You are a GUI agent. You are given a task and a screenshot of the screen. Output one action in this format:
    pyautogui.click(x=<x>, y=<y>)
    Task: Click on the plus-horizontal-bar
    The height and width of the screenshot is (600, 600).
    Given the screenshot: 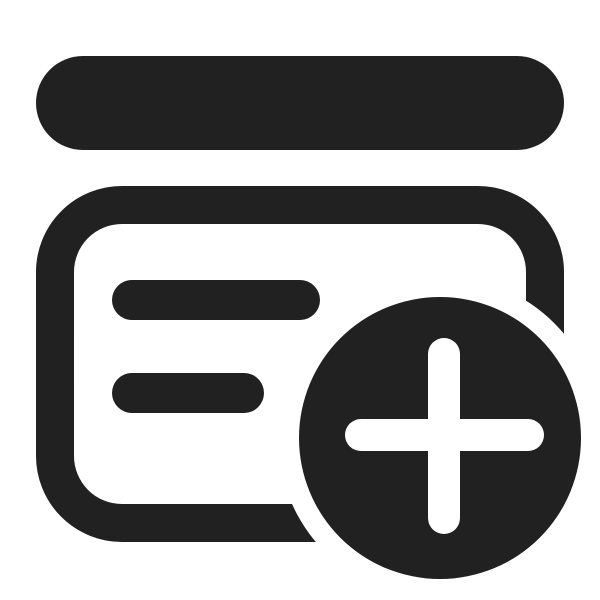 What is the action you would take?
    pyautogui.click(x=444, y=435)
    